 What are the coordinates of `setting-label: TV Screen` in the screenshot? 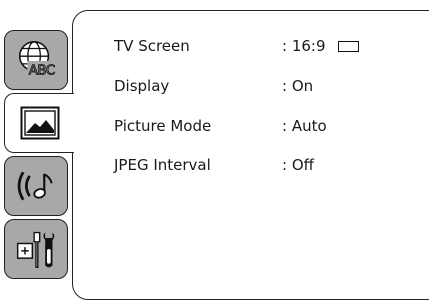 It's located at (152, 46).